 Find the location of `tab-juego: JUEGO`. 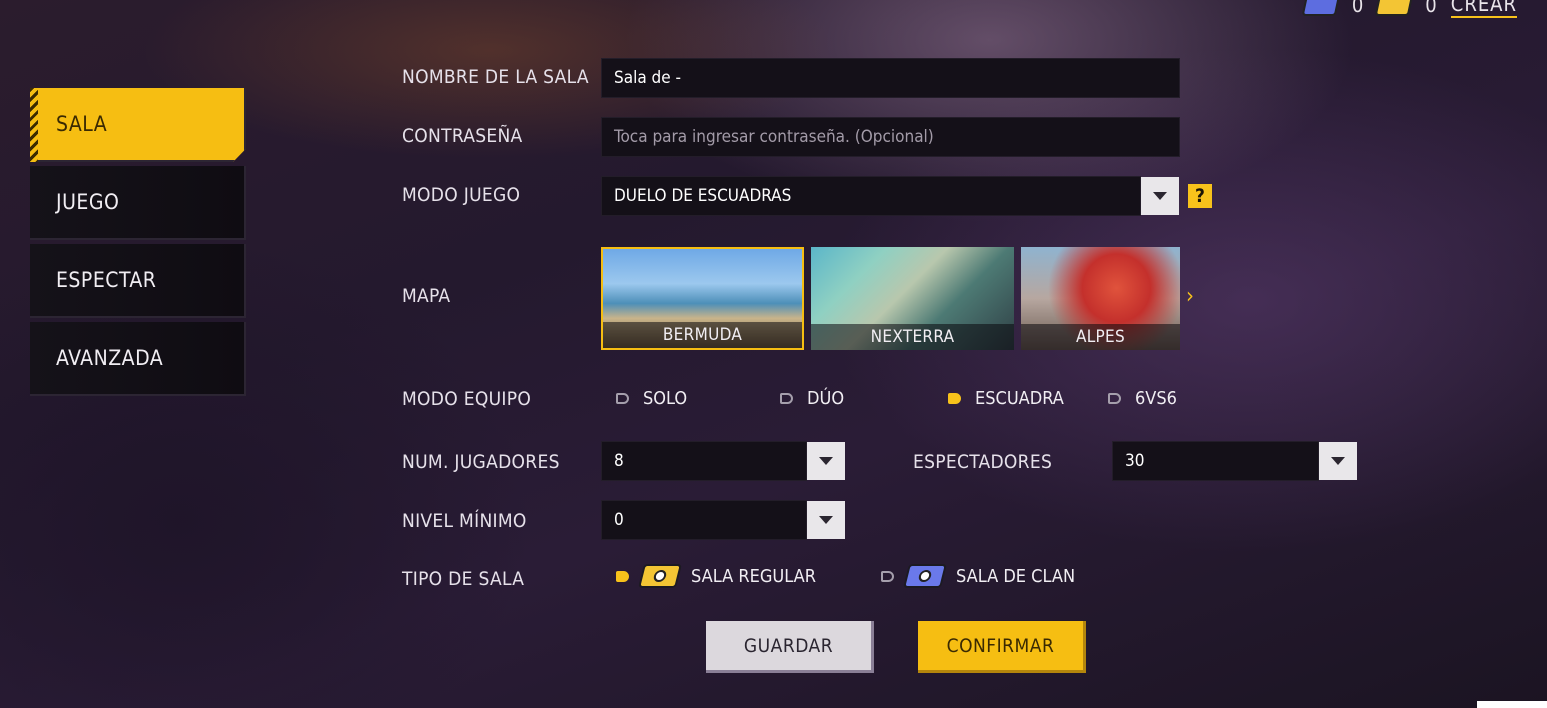

tab-juego: JUEGO is located at coordinates (138, 203).